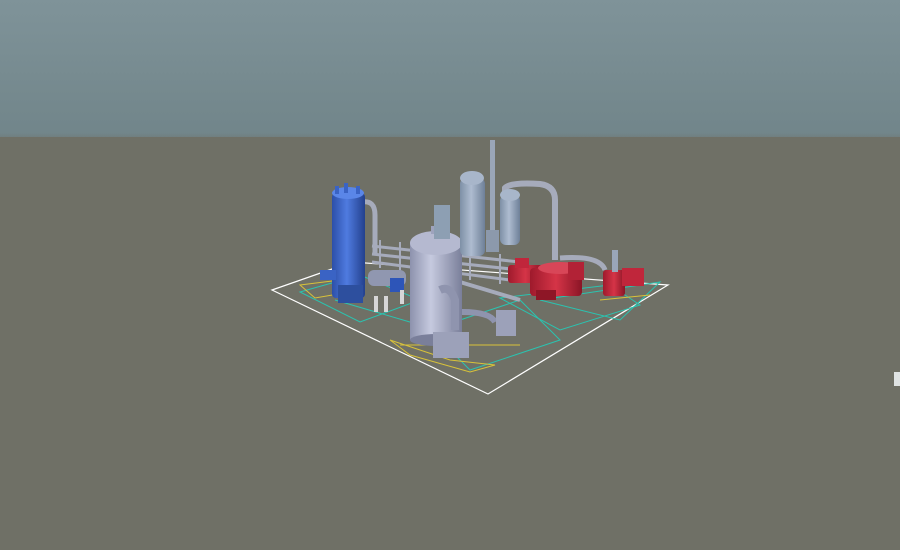 This screenshot has height=550, width=900. I want to click on blue-column, so click(342, 243).